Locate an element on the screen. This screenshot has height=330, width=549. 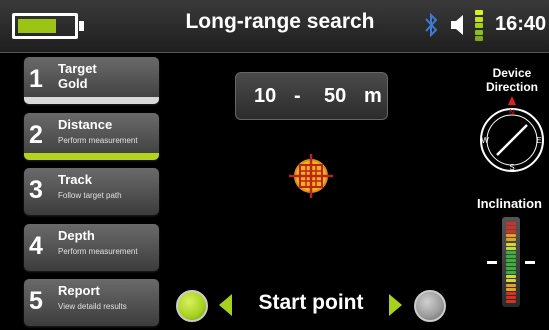
step-number: 4 is located at coordinates (36, 246).